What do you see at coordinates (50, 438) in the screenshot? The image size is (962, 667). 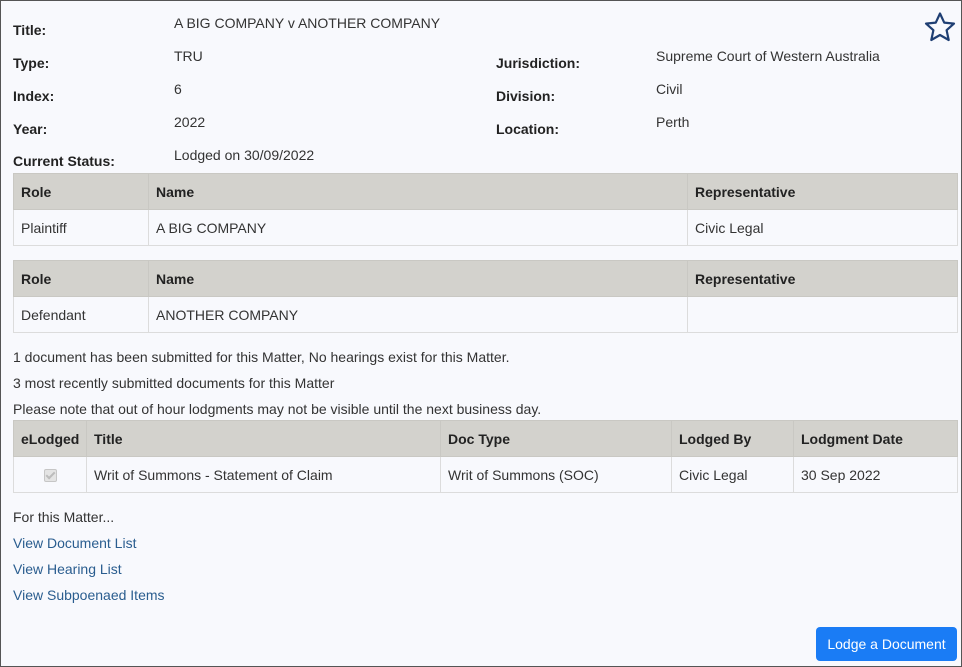 I see `elodged-header: eLodged` at bounding box center [50, 438].